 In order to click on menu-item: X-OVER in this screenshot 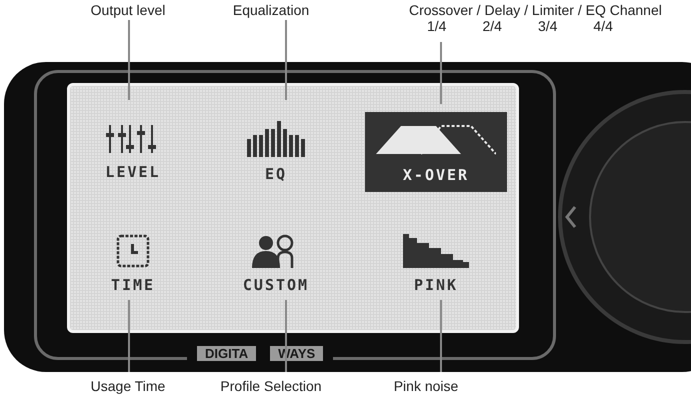, I will do `click(436, 152)`.